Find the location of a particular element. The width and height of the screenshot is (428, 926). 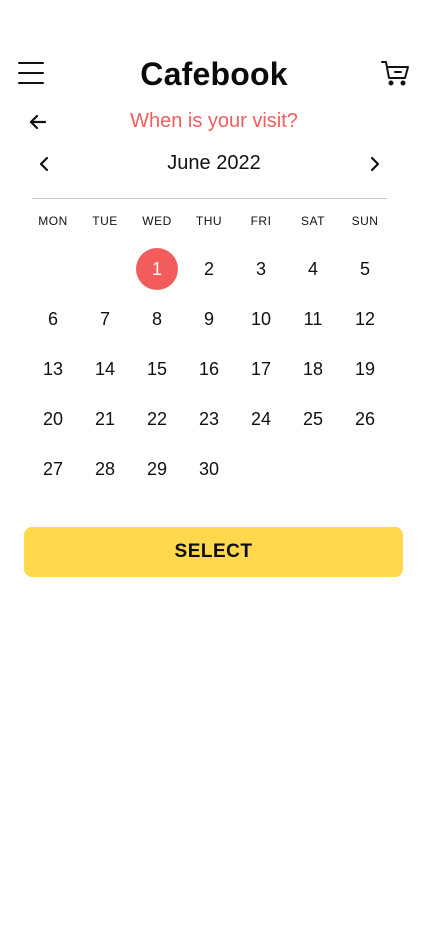

calendar-day: 7 is located at coordinates (105, 319).